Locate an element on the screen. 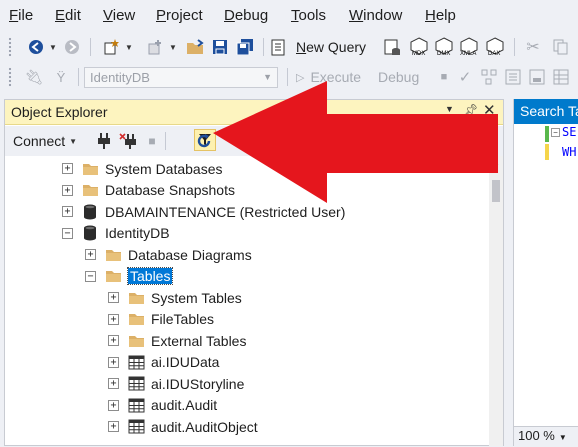  database-engine-query-icon is located at coordinates (392, 47).